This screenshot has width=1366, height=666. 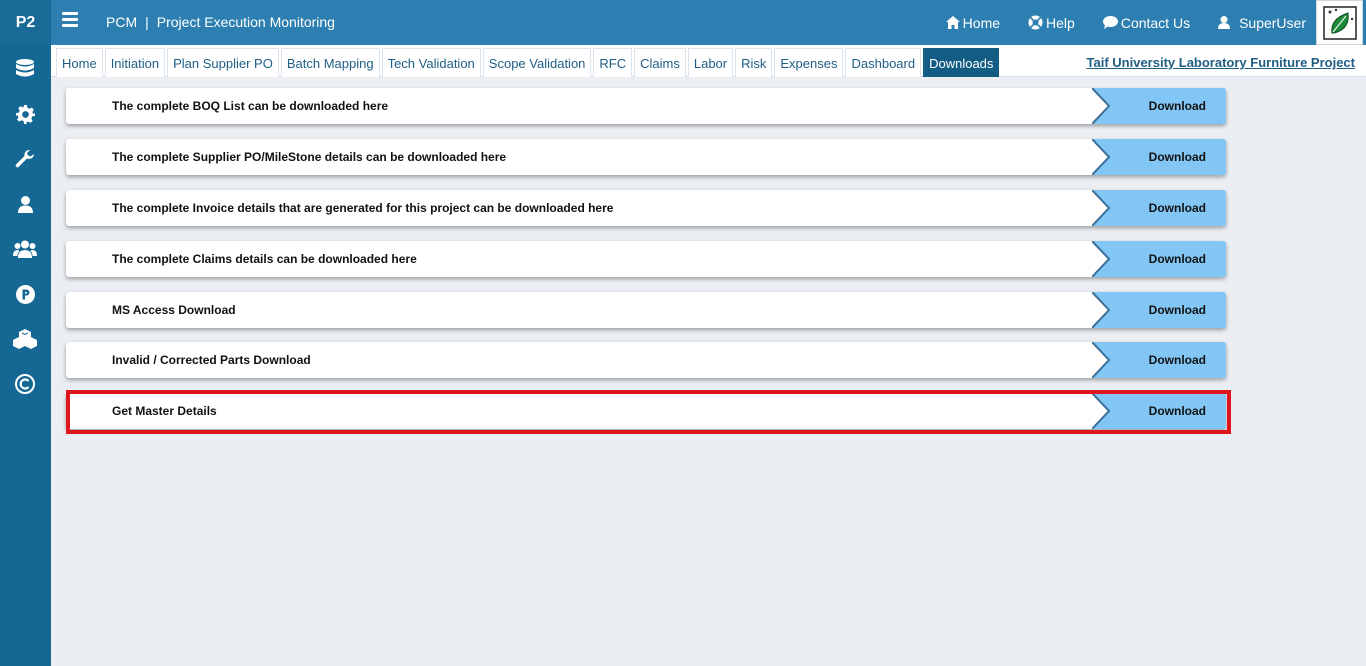 I want to click on wrench-icon, so click(x=24, y=158).